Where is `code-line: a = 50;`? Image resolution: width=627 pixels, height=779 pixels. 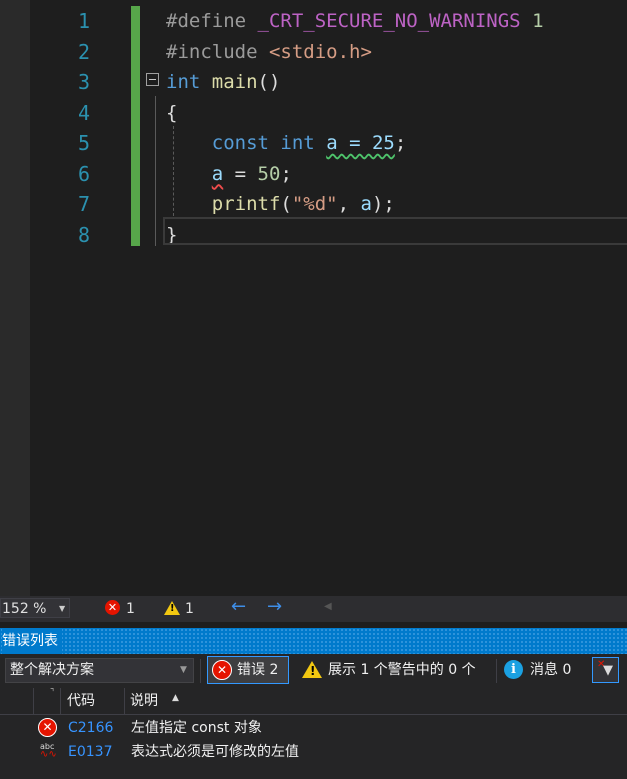
code-line: a = 50; is located at coordinates (229, 174).